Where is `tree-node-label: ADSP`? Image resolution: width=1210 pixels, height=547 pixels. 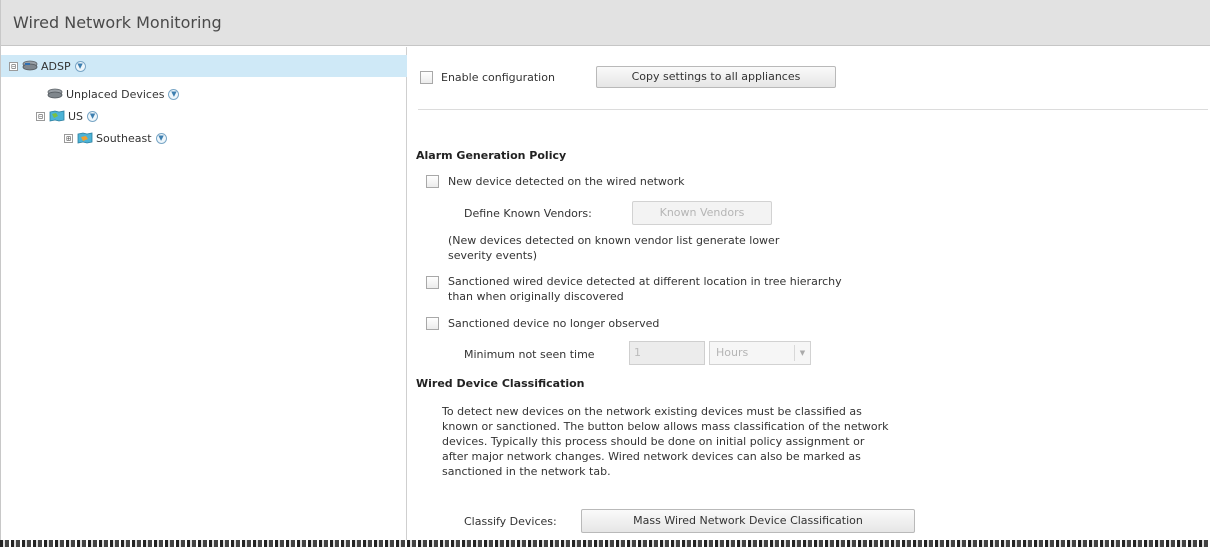 tree-node-label: ADSP is located at coordinates (56, 66).